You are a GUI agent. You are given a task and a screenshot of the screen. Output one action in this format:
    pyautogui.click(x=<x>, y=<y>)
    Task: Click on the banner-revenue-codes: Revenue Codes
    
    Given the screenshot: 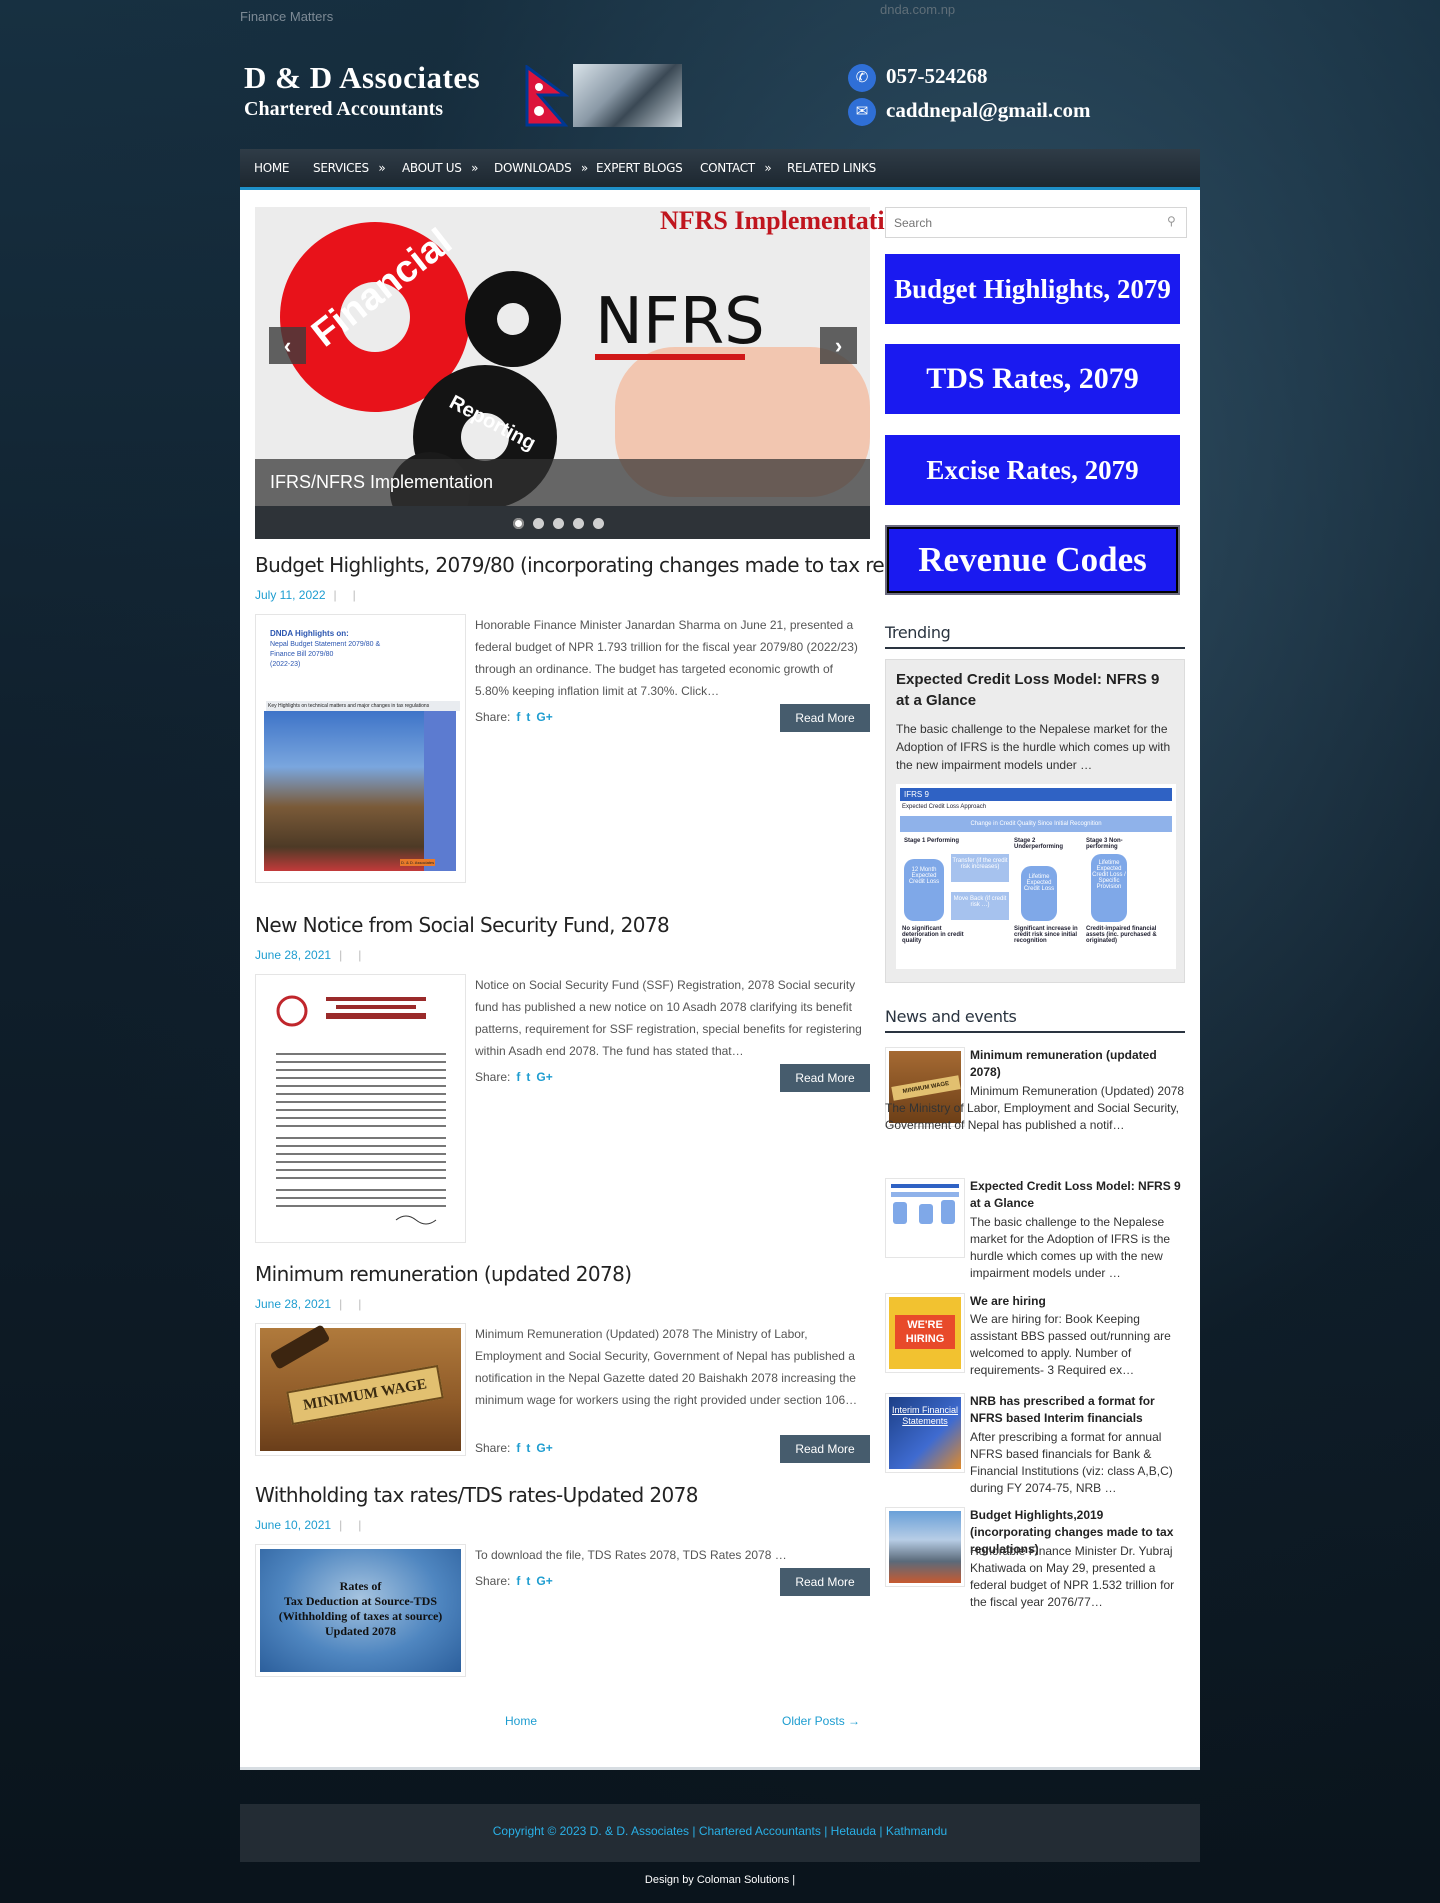 What is the action you would take?
    pyautogui.click(x=1032, y=560)
    